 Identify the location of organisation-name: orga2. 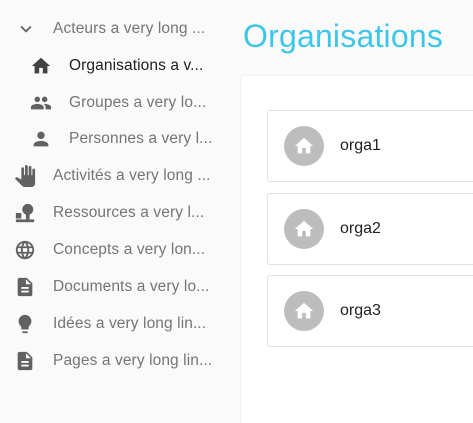
(360, 228).